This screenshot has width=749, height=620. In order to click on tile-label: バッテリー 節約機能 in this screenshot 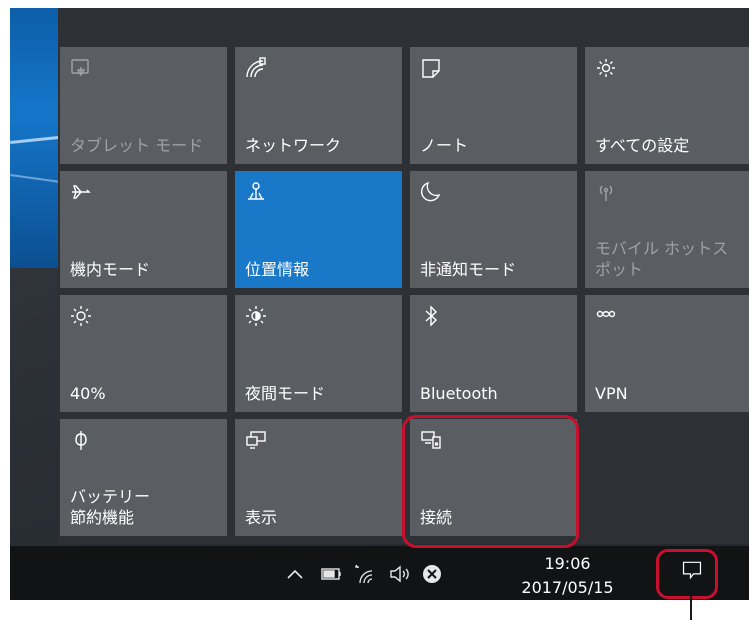, I will do `click(110, 507)`.